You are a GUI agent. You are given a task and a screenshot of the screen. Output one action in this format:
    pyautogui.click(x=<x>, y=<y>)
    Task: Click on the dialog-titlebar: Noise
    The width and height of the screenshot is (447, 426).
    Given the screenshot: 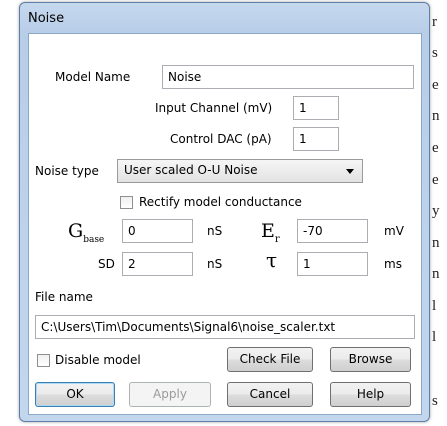 What is the action you would take?
    pyautogui.click(x=224, y=18)
    